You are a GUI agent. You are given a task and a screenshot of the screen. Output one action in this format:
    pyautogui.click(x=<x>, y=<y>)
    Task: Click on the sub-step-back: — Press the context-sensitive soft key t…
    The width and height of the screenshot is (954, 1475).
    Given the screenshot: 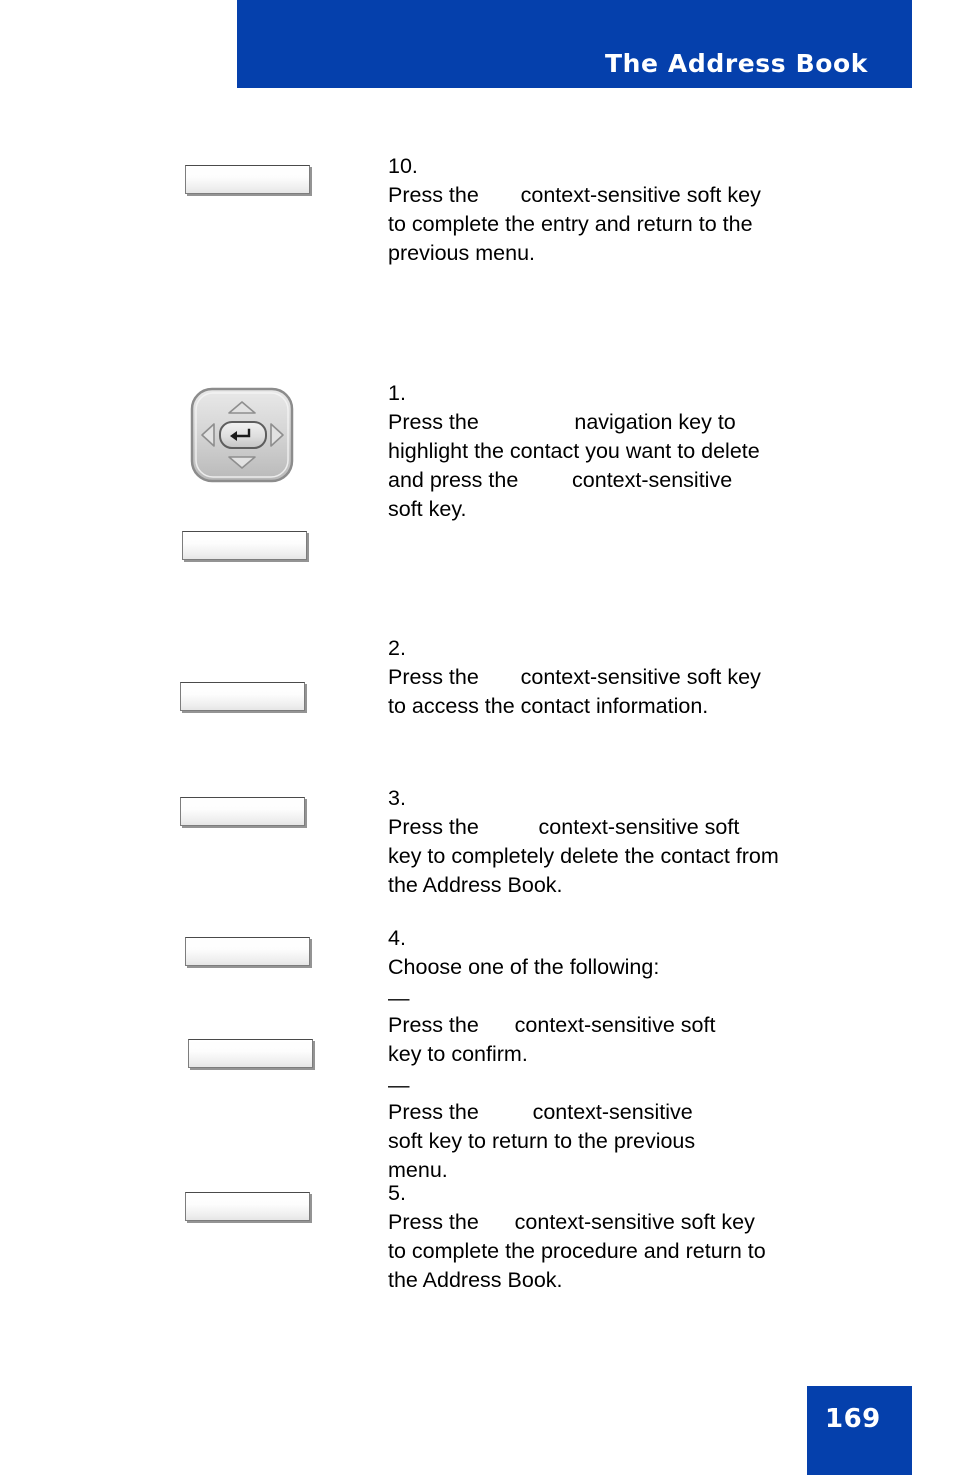 What is the action you would take?
    pyautogui.click(x=598, y=1128)
    